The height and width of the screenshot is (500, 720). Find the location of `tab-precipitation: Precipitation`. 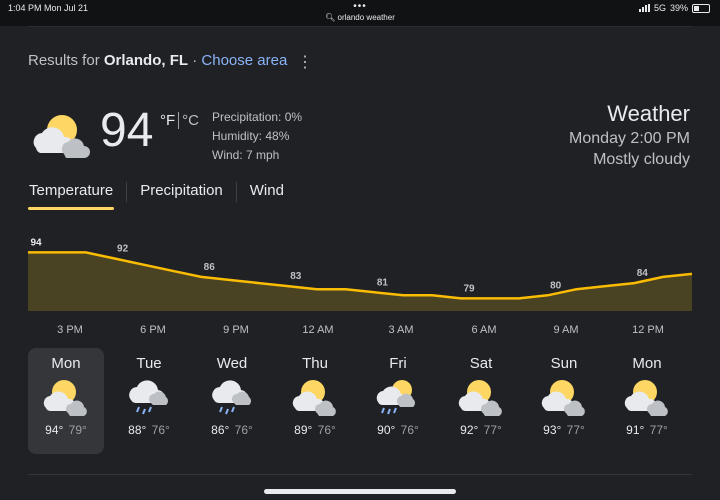

tab-precipitation: Precipitation is located at coordinates (181, 196).